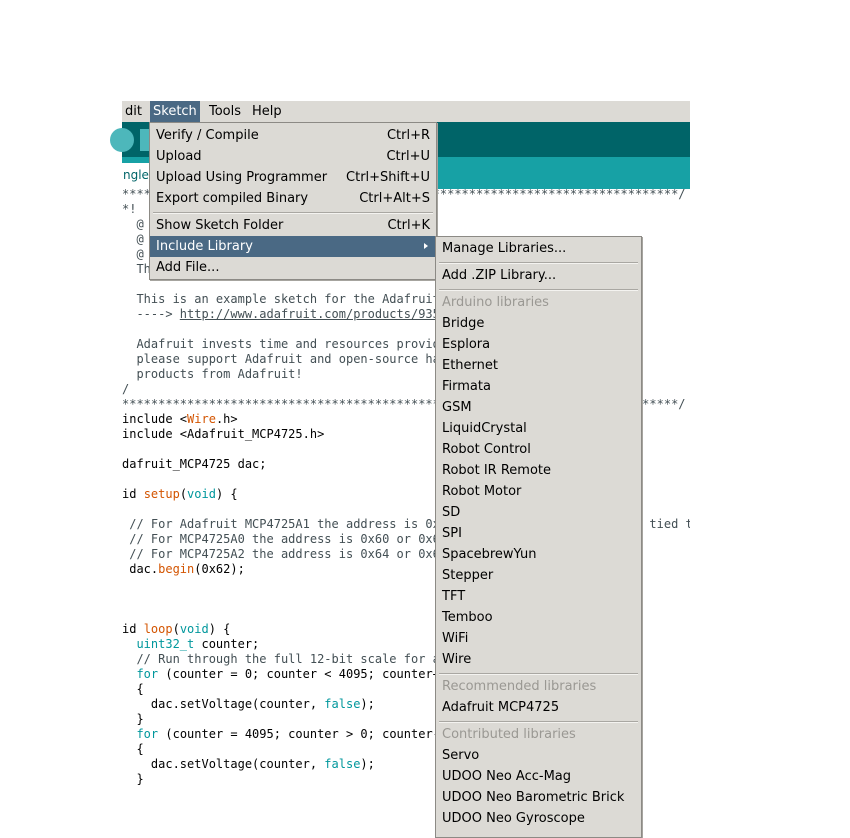  Describe the element at coordinates (538, 512) in the screenshot. I see `library-item: SD` at that location.